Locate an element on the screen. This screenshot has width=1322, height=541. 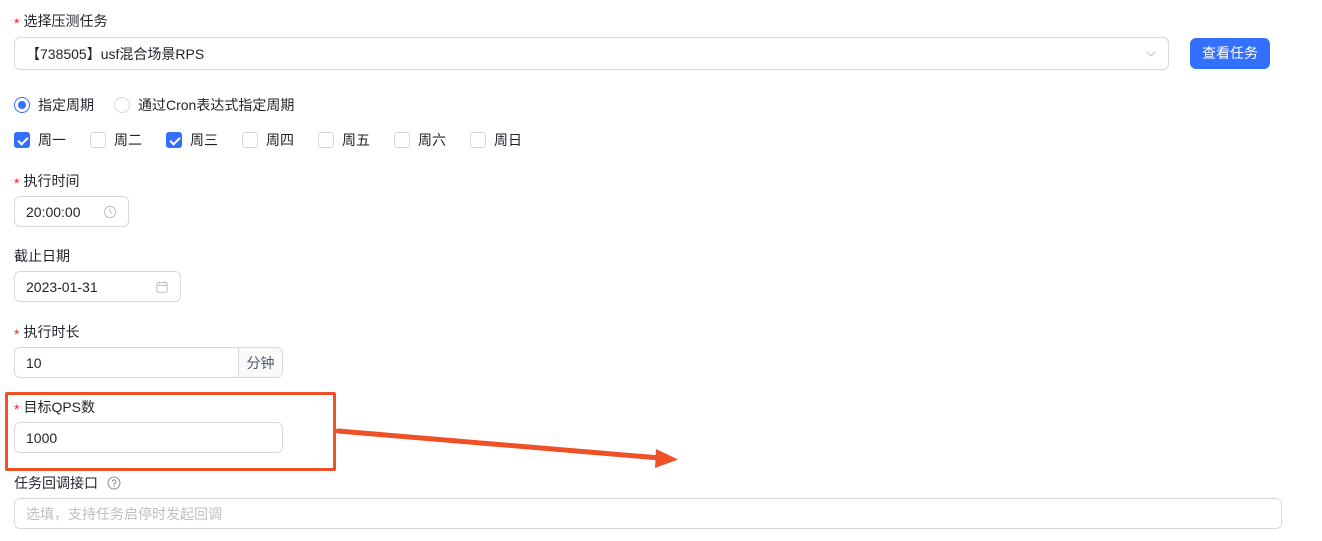
checkbox-wednesday: 周三 is located at coordinates (192, 140).